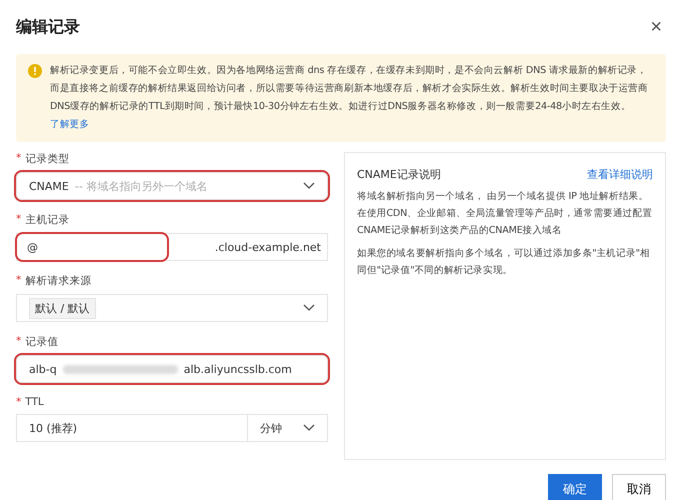 This screenshot has height=500, width=682. What do you see at coordinates (504, 262) in the screenshot?
I see `help-paragraph: 如果您的域名要解析指向多个域名，可以通过添加多条"主机记录"相同但"记录值"不同的解析记录实现。` at bounding box center [504, 262].